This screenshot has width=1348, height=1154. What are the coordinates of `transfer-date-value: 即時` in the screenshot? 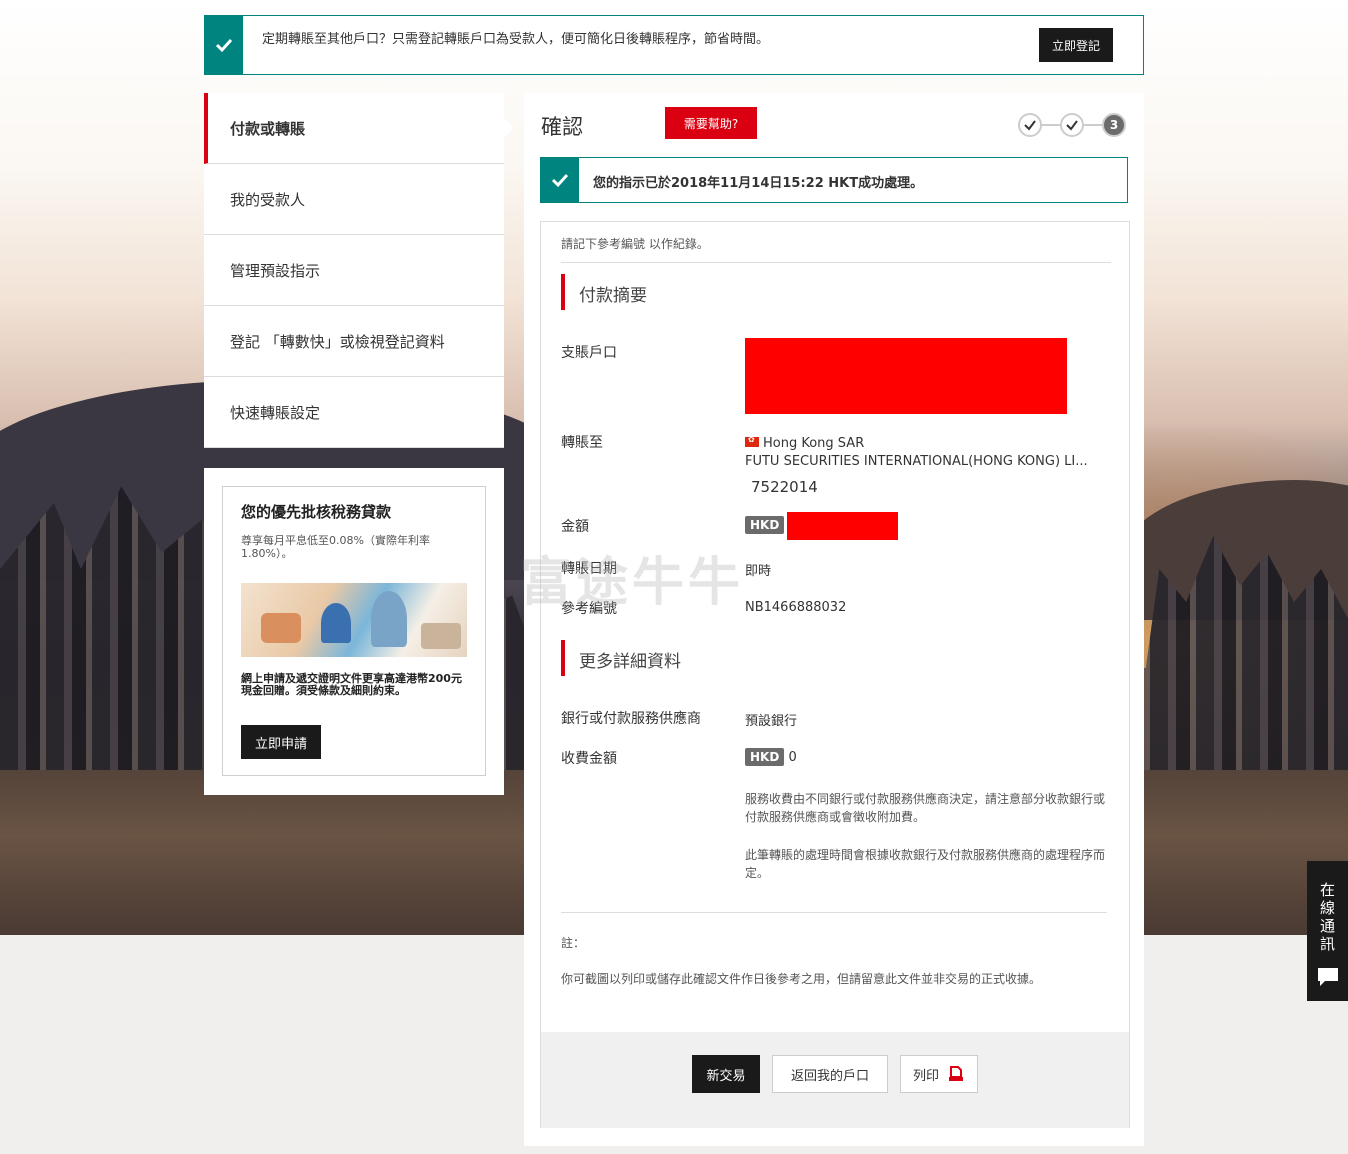 It's located at (758, 571).